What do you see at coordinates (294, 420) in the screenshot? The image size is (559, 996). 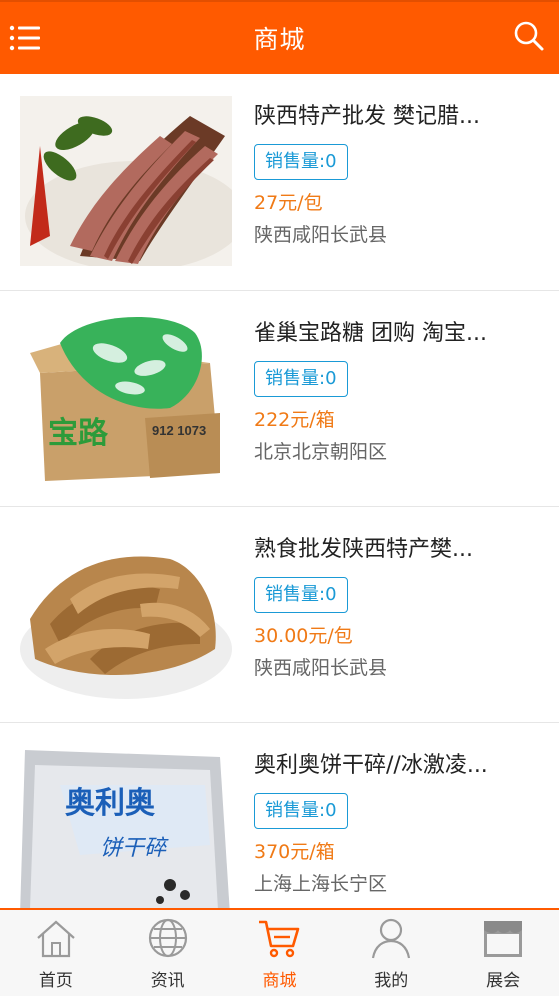 I see `product-price: 222元/箱` at bounding box center [294, 420].